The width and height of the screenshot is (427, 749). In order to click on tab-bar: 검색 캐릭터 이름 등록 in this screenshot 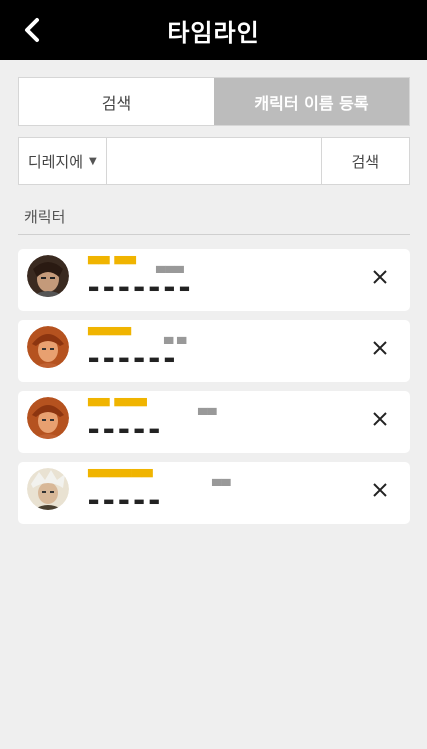, I will do `click(214, 101)`.